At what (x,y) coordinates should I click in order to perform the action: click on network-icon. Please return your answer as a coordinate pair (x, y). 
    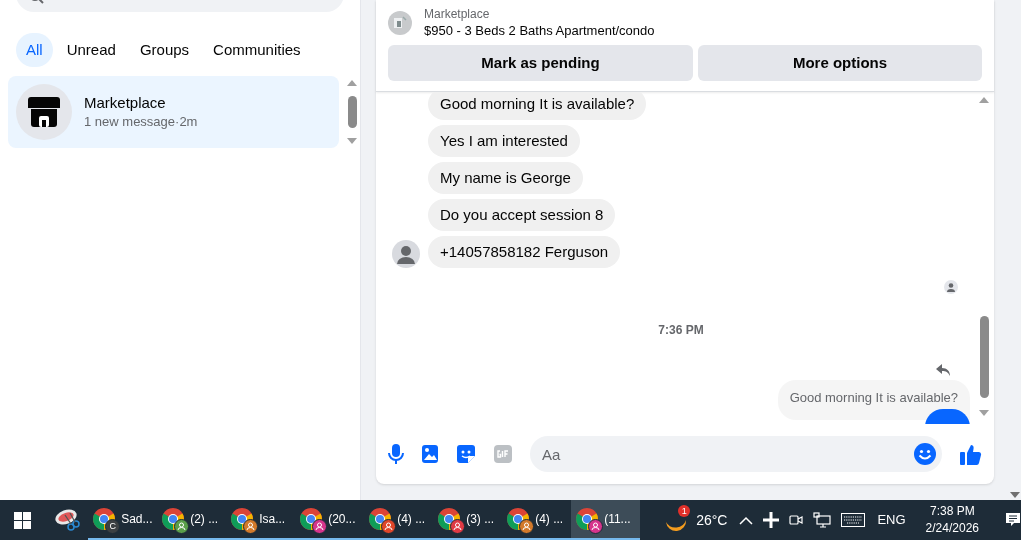
    Looking at the image, I should click on (822, 520).